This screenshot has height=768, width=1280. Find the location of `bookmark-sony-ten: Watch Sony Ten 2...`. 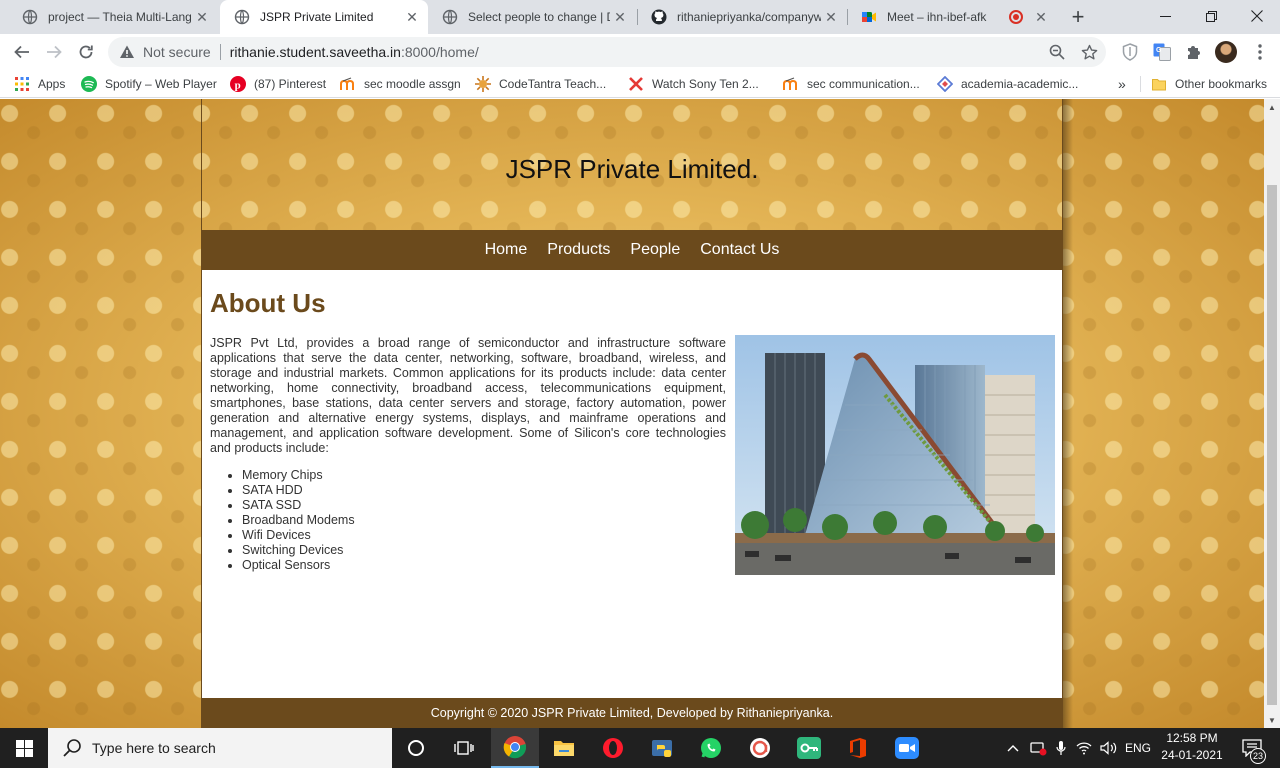

bookmark-sony-ten: Watch Sony Ten 2... is located at coordinates (693, 84).